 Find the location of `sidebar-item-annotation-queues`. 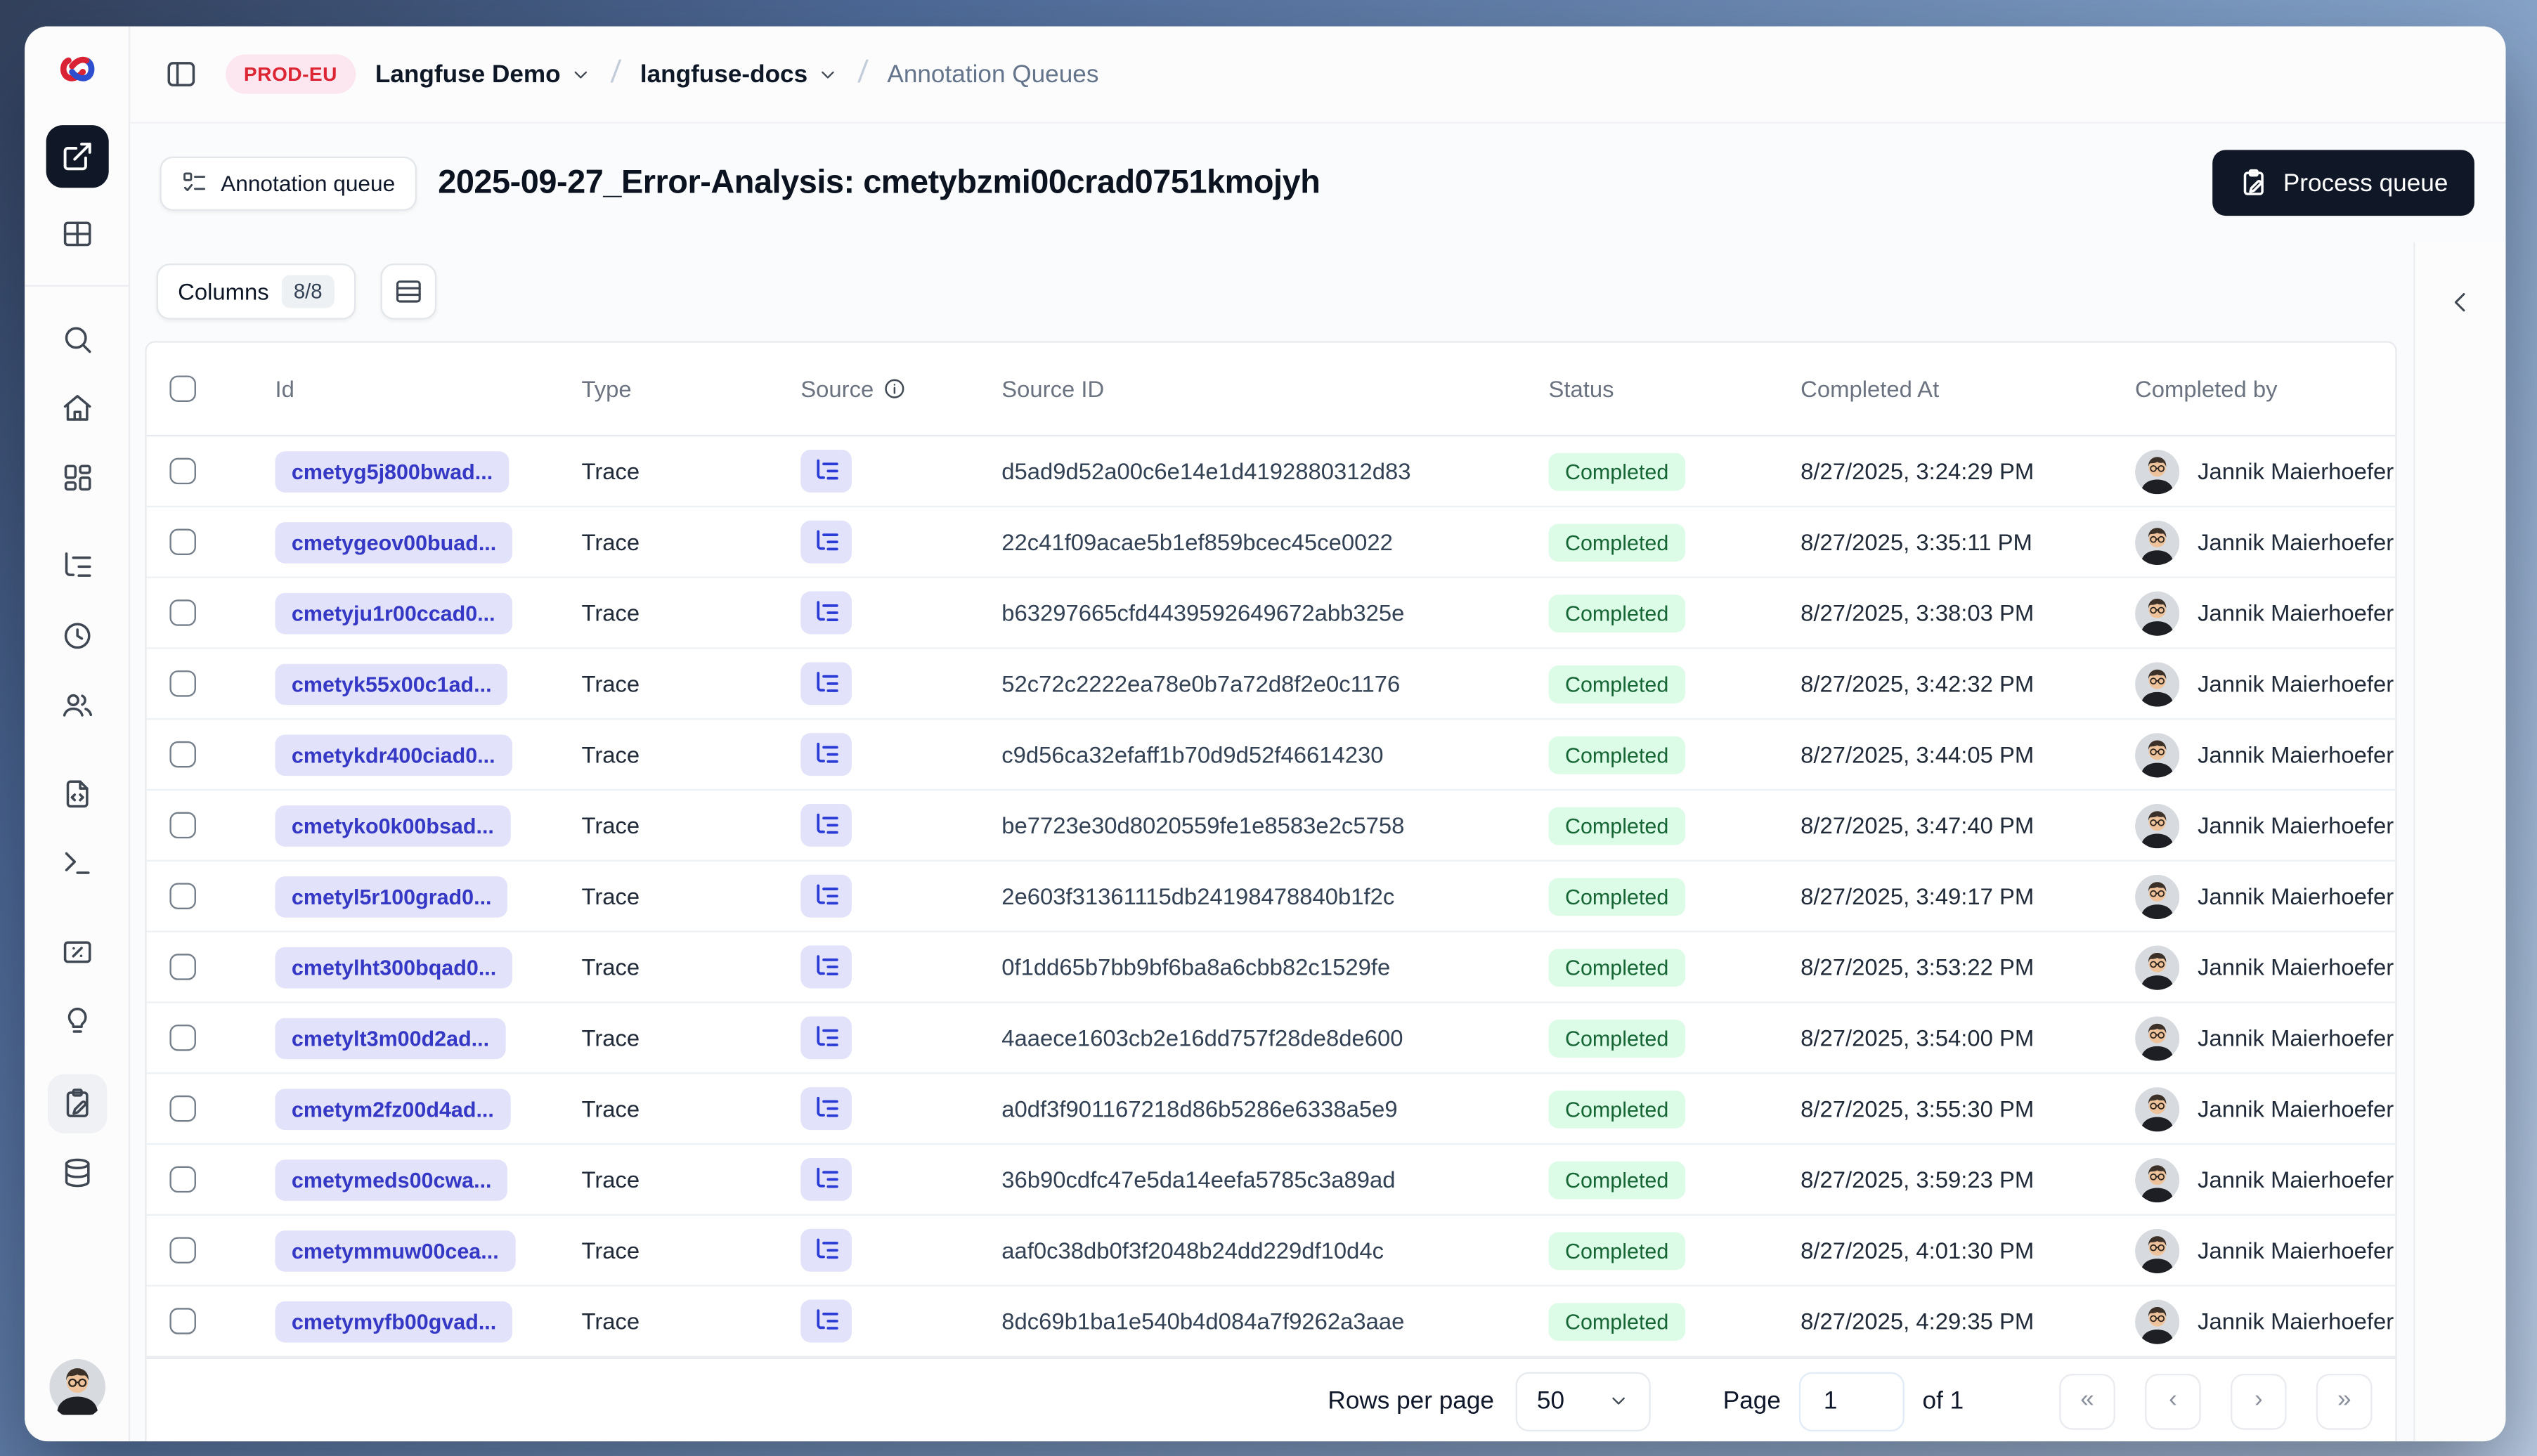

sidebar-item-annotation-queues is located at coordinates (77, 1104).